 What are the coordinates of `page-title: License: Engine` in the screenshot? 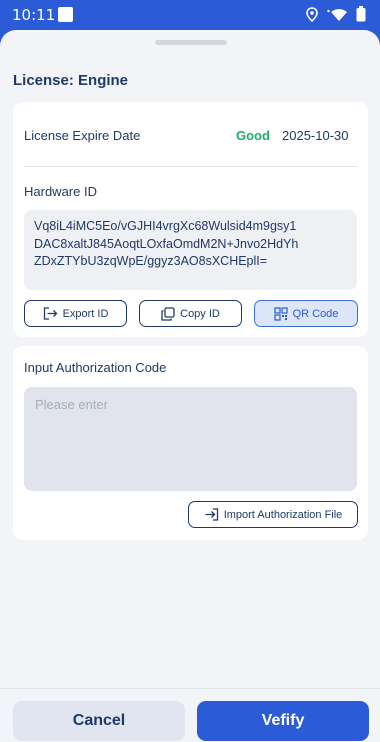 It's located at (71, 80).